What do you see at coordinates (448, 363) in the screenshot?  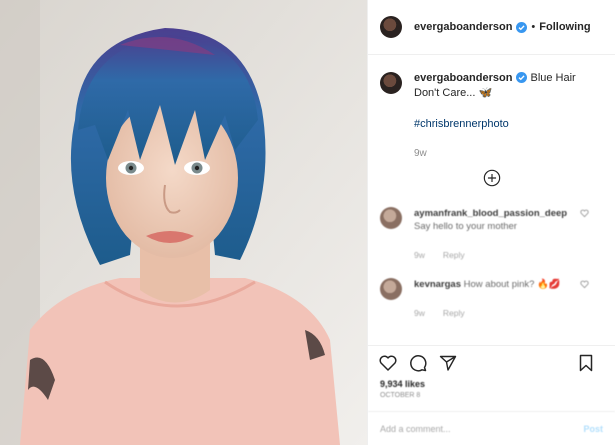 I see `share-icon` at bounding box center [448, 363].